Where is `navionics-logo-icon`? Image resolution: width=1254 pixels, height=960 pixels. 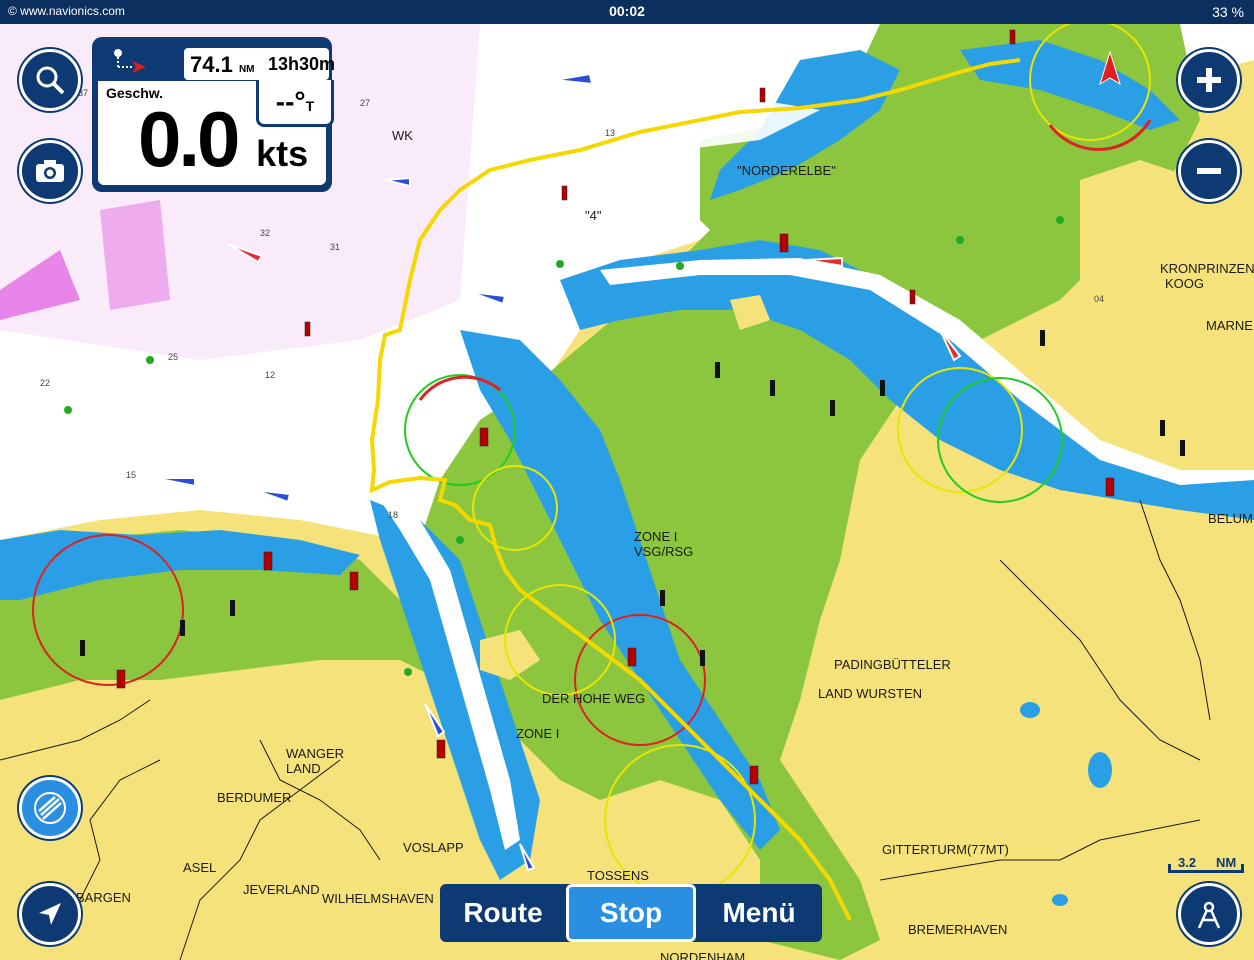 navionics-logo-icon is located at coordinates (50, 808).